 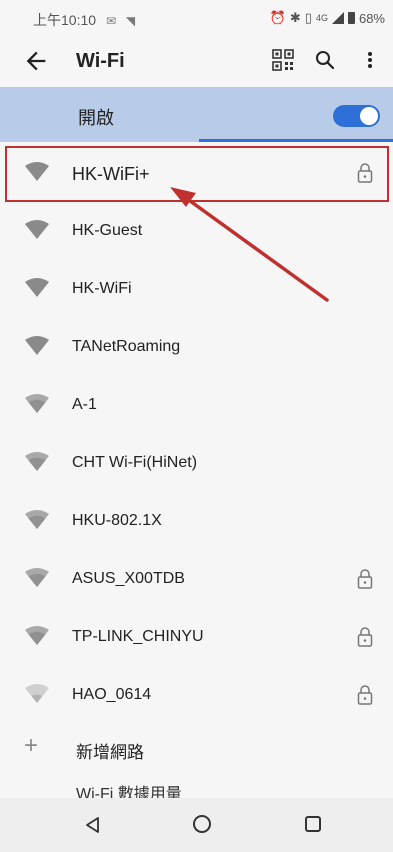 What do you see at coordinates (100, 61) in the screenshot?
I see `page-title: Wi-Fi` at bounding box center [100, 61].